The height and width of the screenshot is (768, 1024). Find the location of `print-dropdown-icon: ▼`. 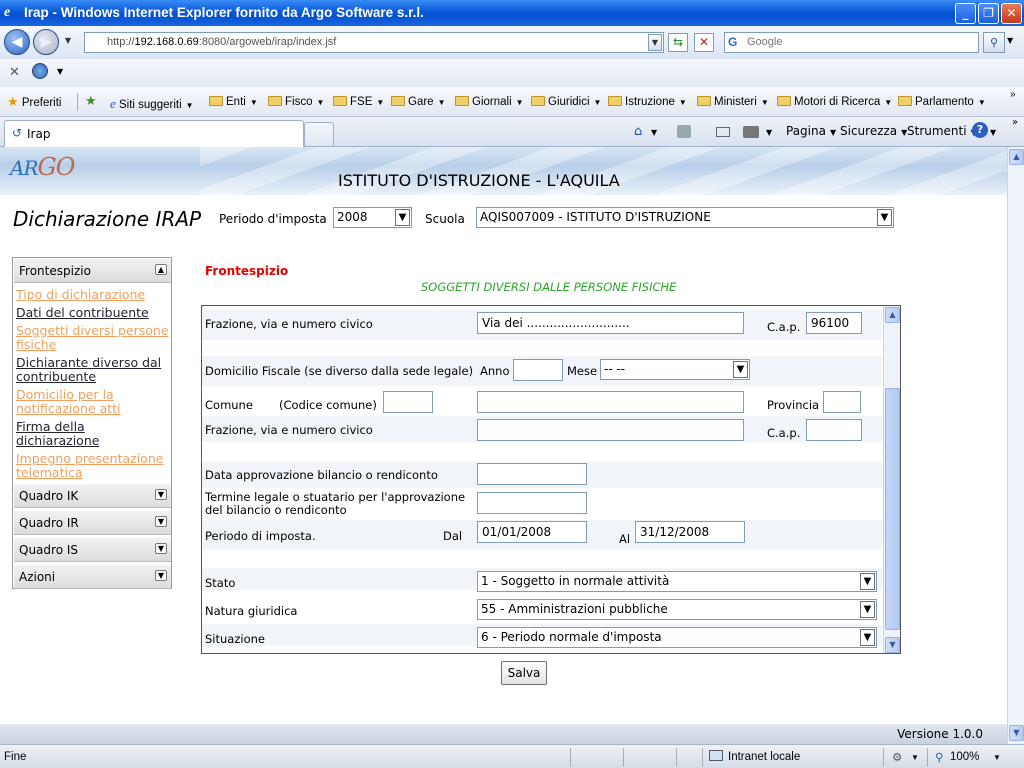

print-dropdown-icon: ▼ is located at coordinates (769, 132).